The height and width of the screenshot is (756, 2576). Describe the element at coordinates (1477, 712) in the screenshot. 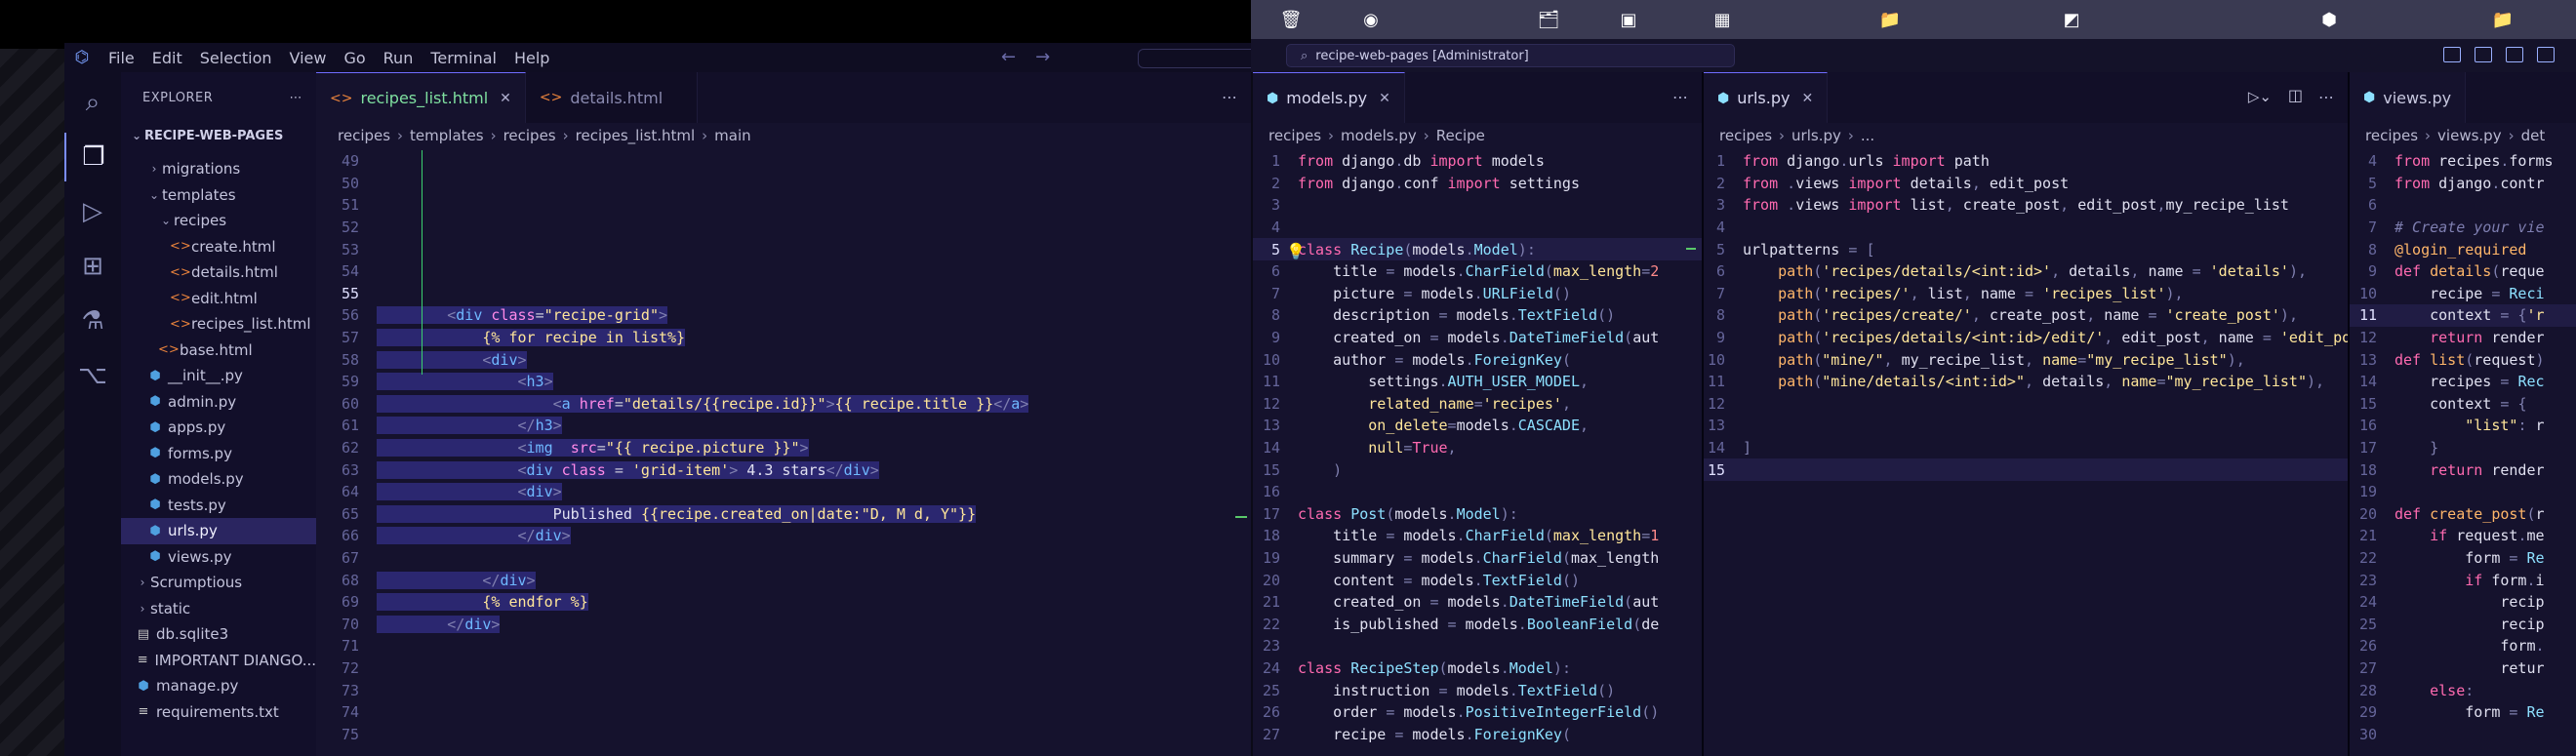

I see `code-line: 26 order = models.PositiveIntegerField()` at that location.